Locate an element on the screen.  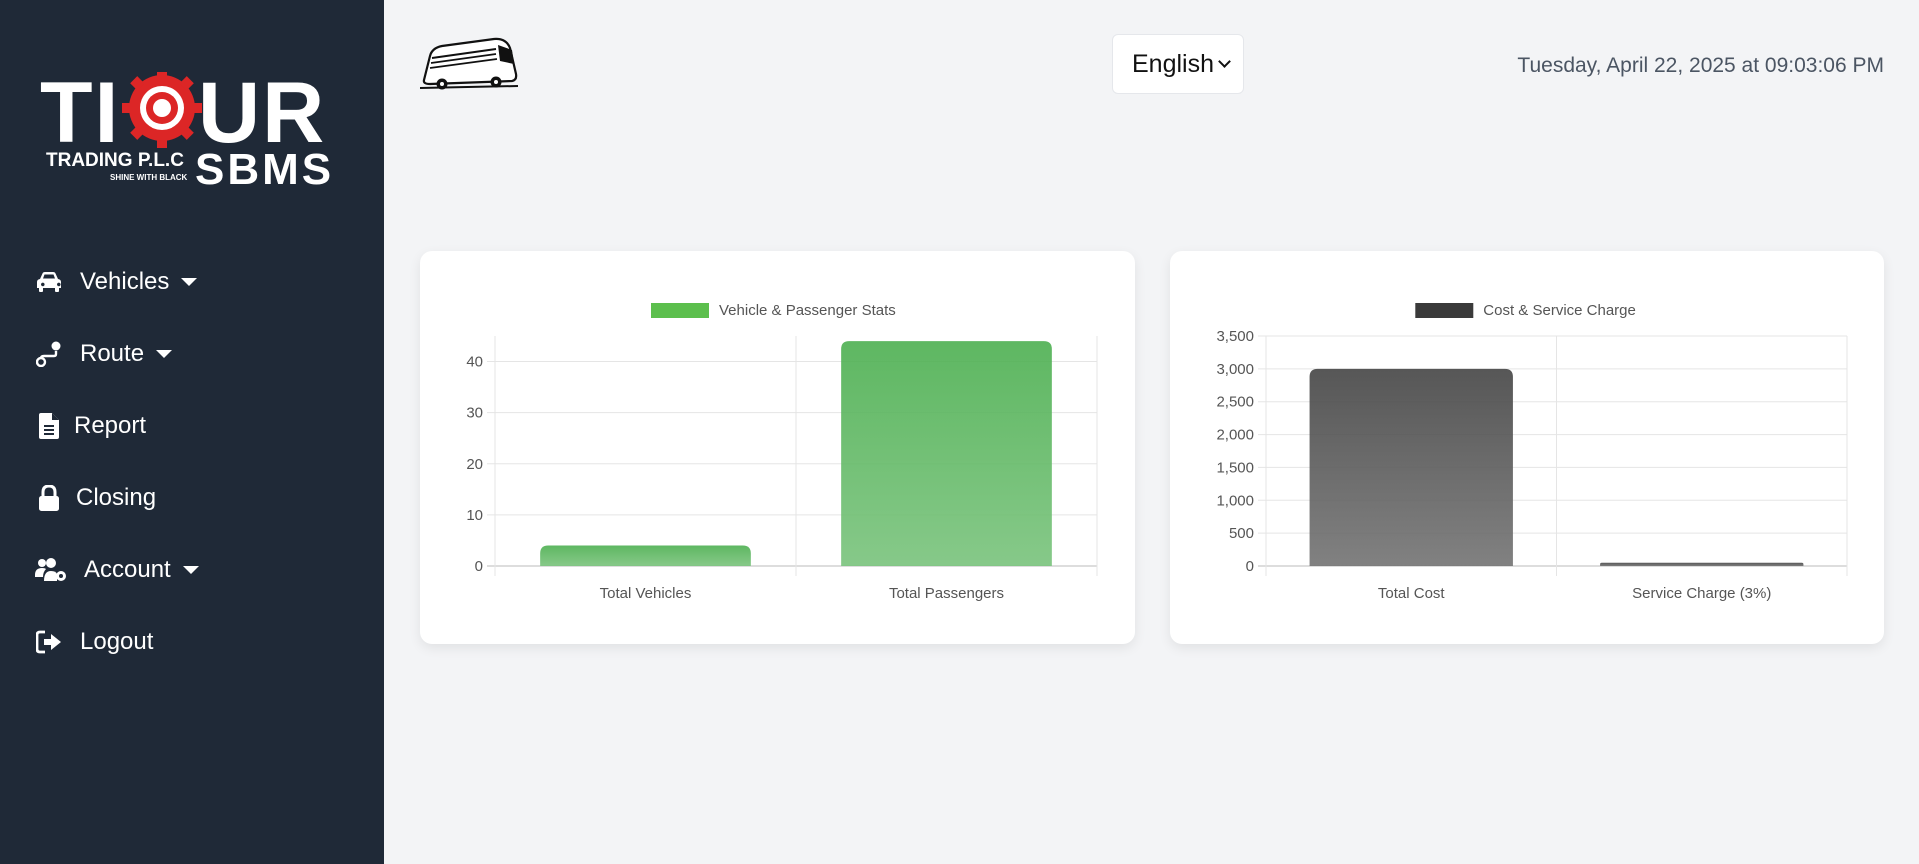
x-tick-label: Total Vehicles is located at coordinates (646, 593).